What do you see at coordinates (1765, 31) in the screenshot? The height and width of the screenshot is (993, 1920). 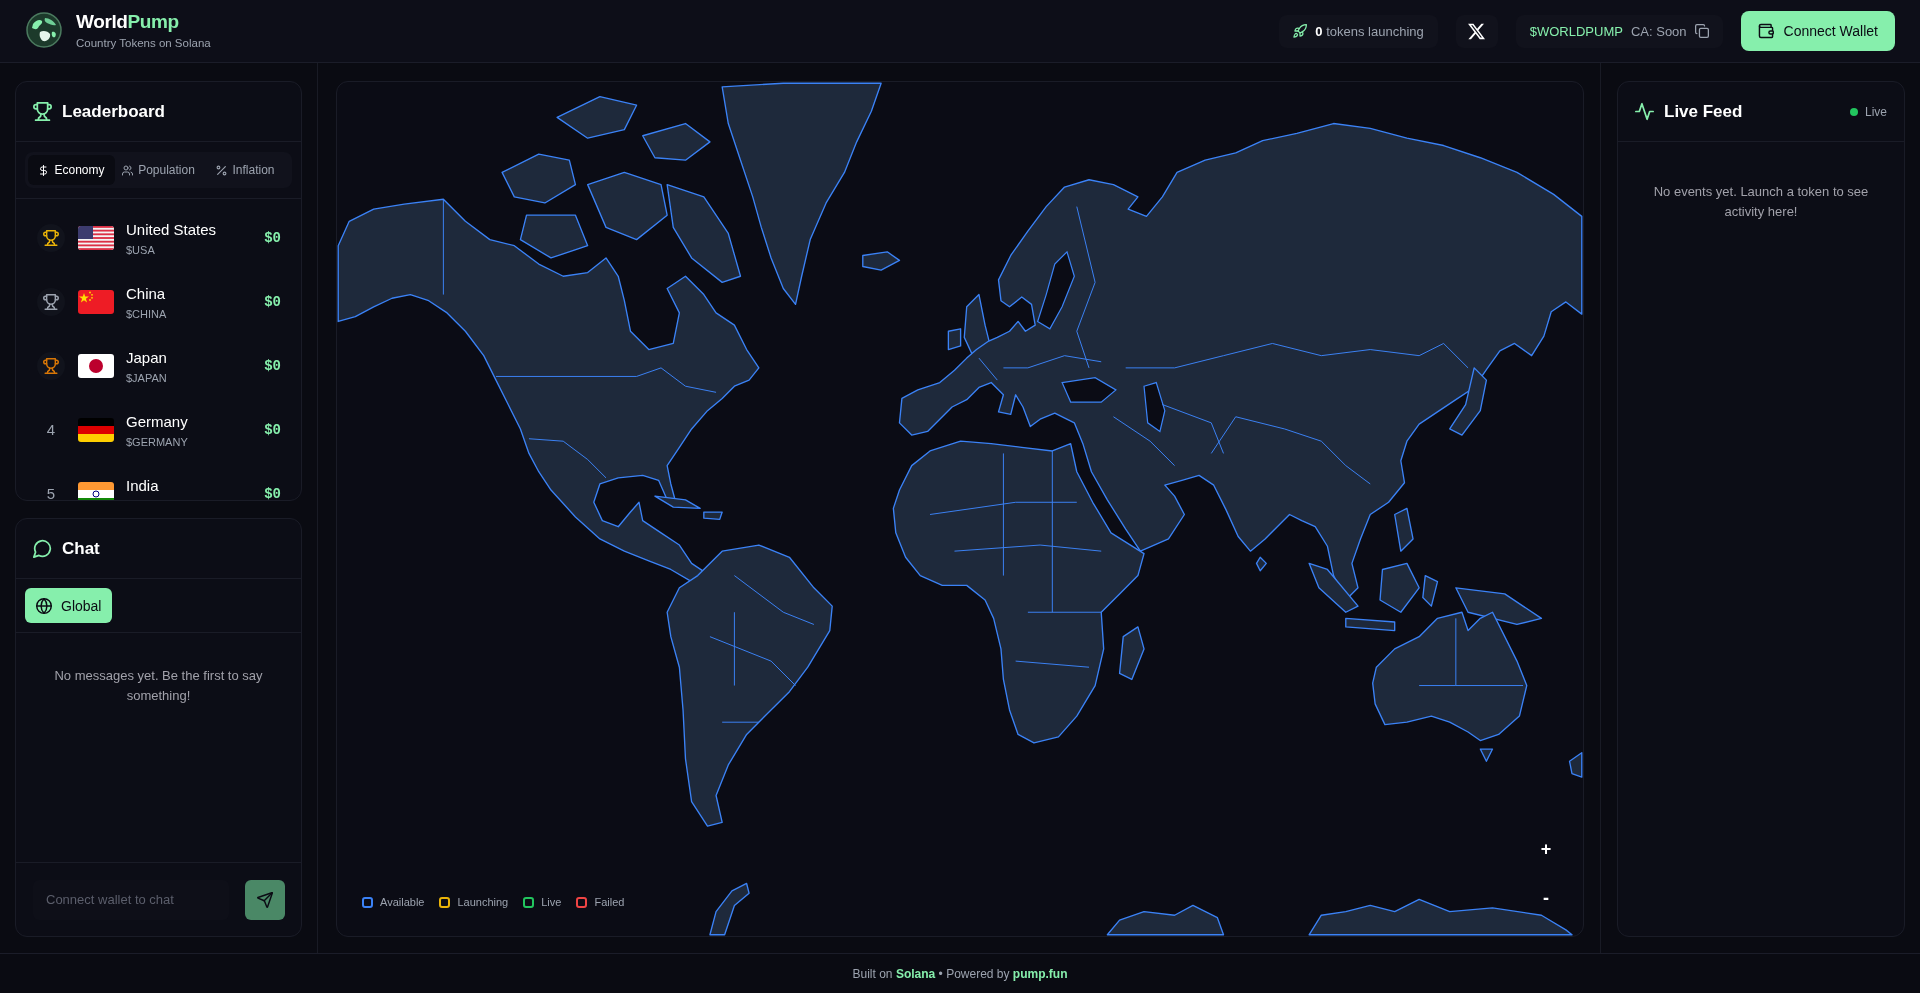 I see `wallet-icon` at bounding box center [1765, 31].